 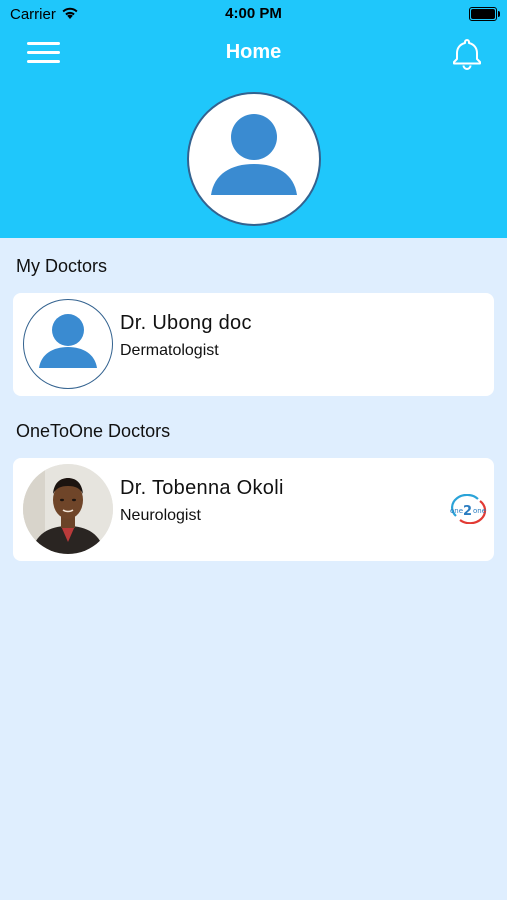 What do you see at coordinates (169, 350) in the screenshot?
I see `doctor-specialty: Dermatologist` at bounding box center [169, 350].